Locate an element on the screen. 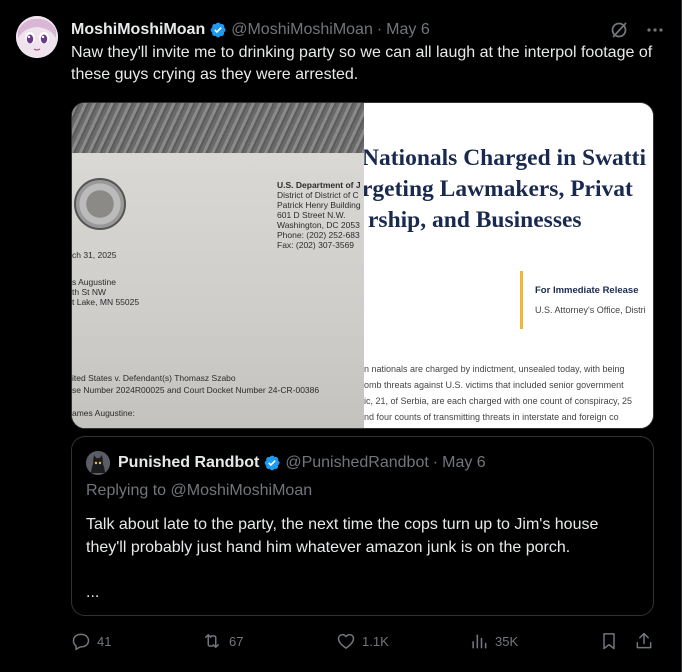 The width and height of the screenshot is (682, 672). quoted-author-handle: @PunishedRandbot is located at coordinates (356, 463).